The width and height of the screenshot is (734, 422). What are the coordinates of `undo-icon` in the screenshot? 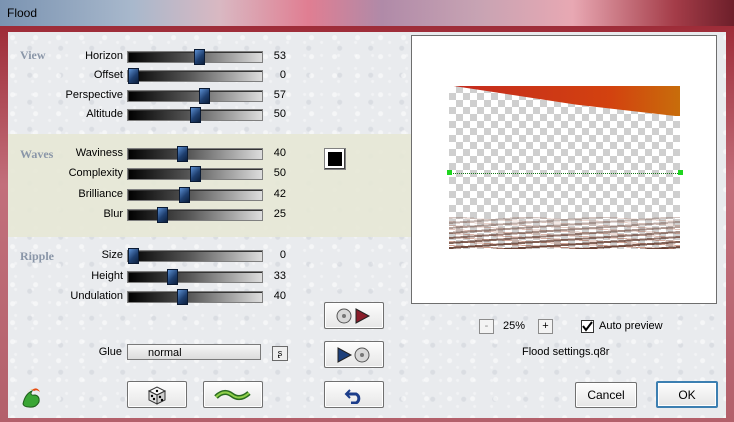 It's located at (352, 396).